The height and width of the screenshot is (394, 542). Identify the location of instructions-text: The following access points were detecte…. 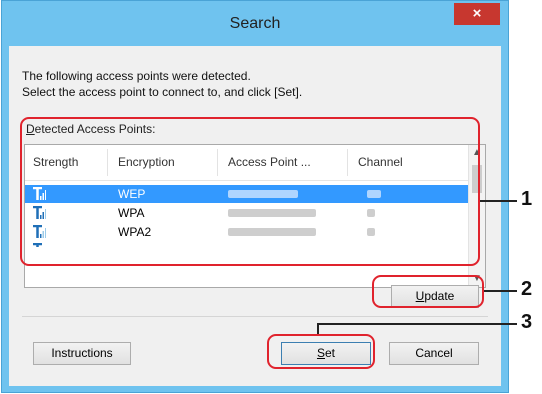
(162, 84).